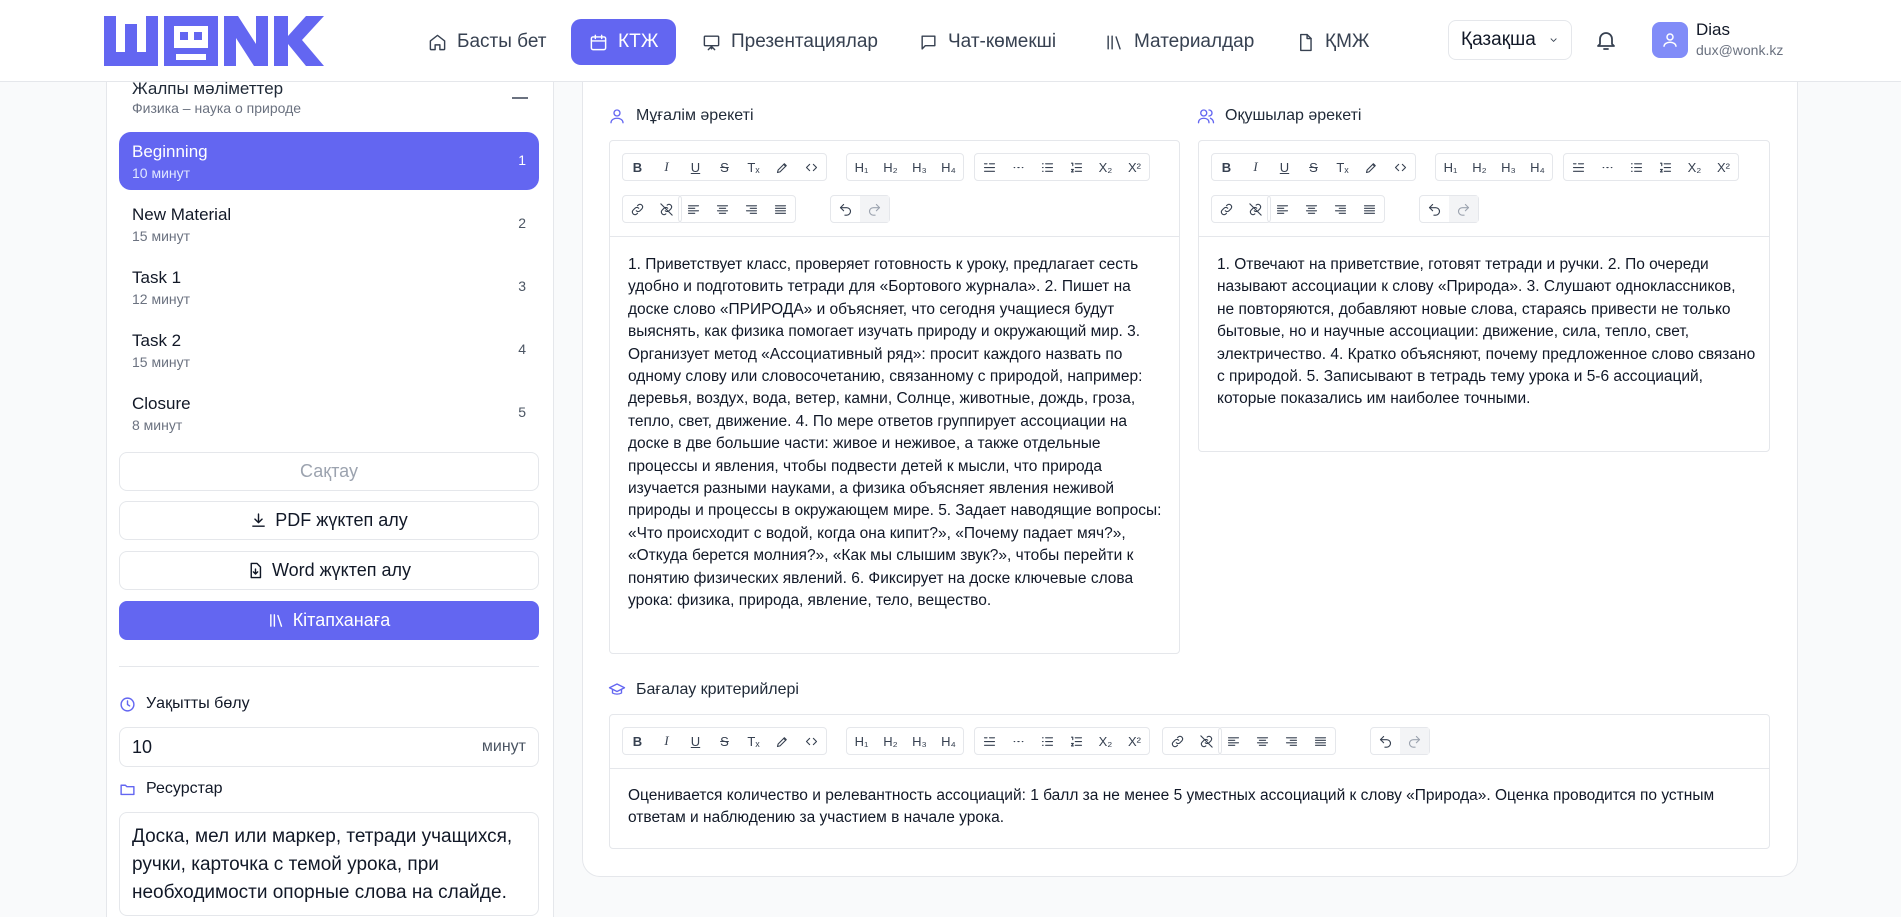 The height and width of the screenshot is (917, 1901). I want to click on avatar, so click(1670, 40).